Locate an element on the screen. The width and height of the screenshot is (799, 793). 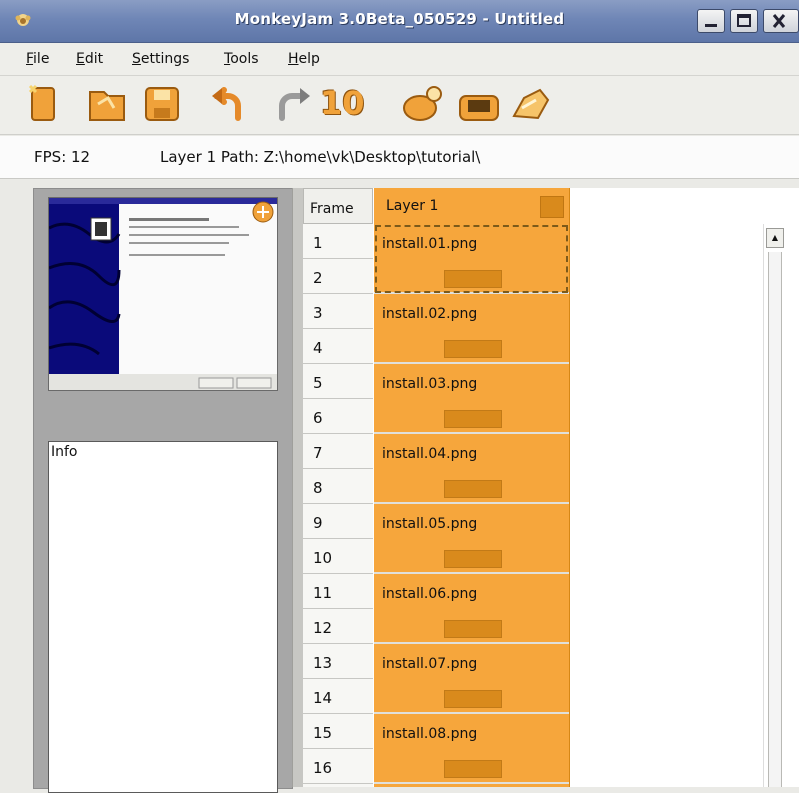
frame-row: 10 is located at coordinates (338, 556).